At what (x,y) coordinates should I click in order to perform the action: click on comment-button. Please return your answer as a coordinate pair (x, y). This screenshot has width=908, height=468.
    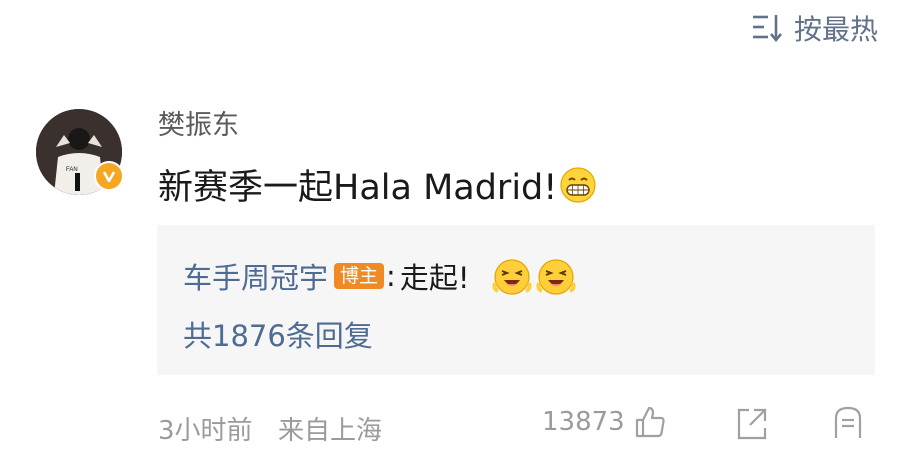
    Looking at the image, I should click on (848, 424).